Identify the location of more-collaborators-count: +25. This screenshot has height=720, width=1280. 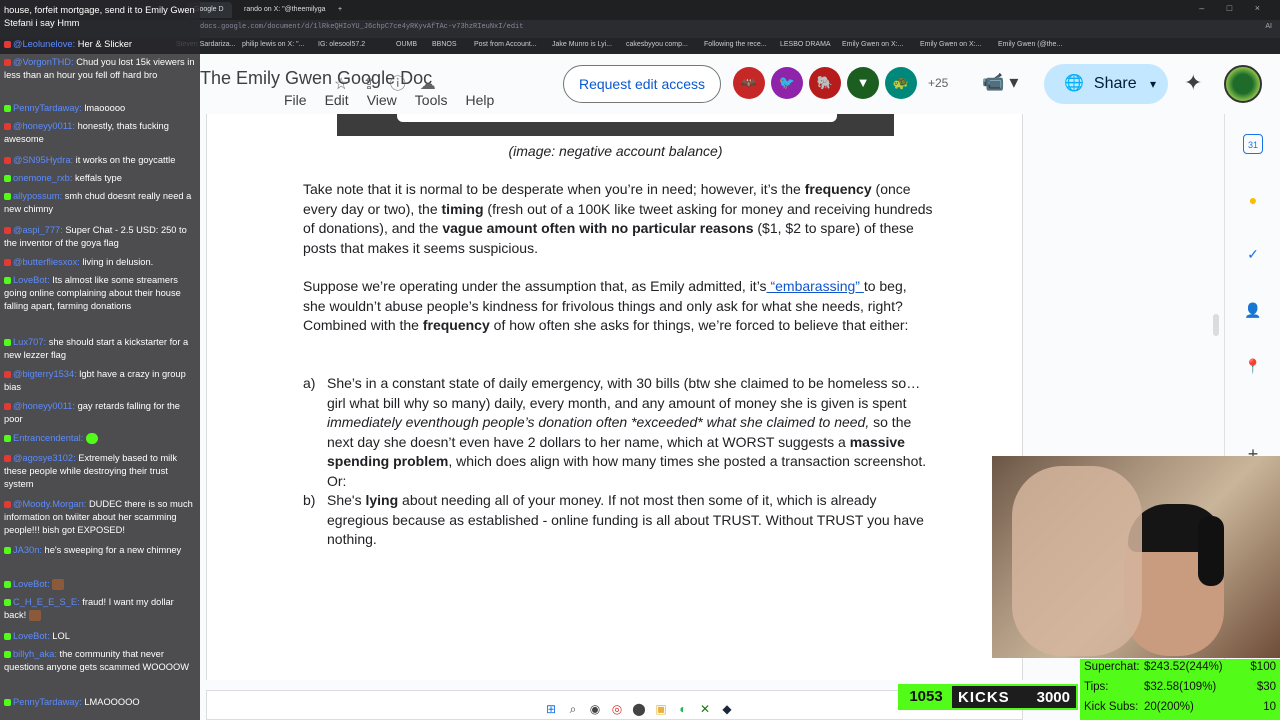
(938, 83).